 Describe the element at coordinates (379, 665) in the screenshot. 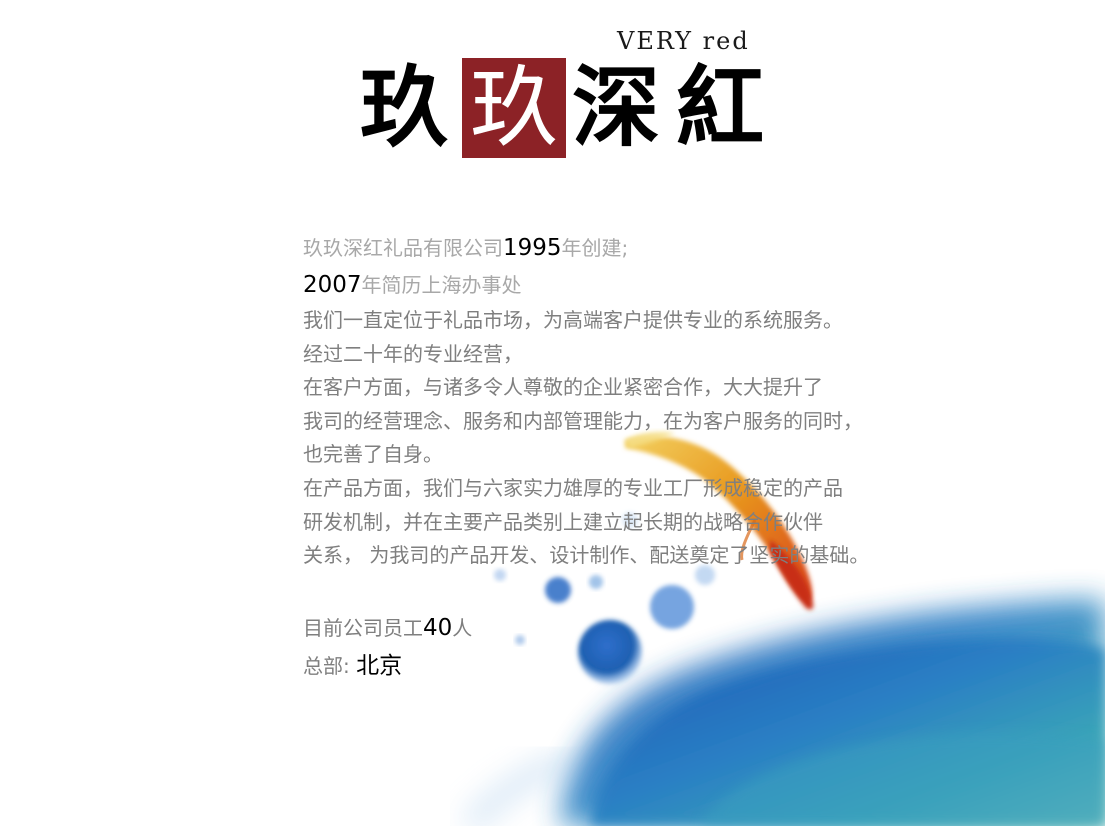

I see `headquarters-city: 北京` at that location.